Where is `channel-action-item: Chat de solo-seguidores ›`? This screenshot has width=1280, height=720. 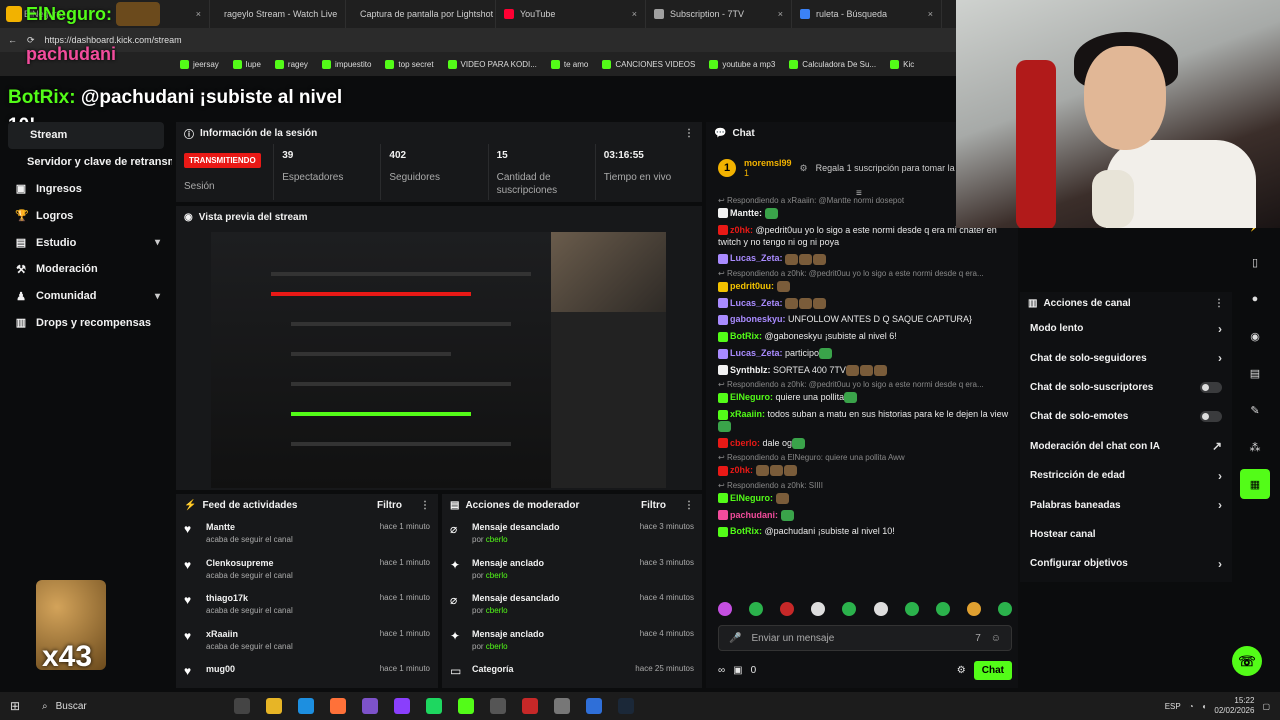
channel-action-item: Chat de solo-seguidores › is located at coordinates (1126, 357).